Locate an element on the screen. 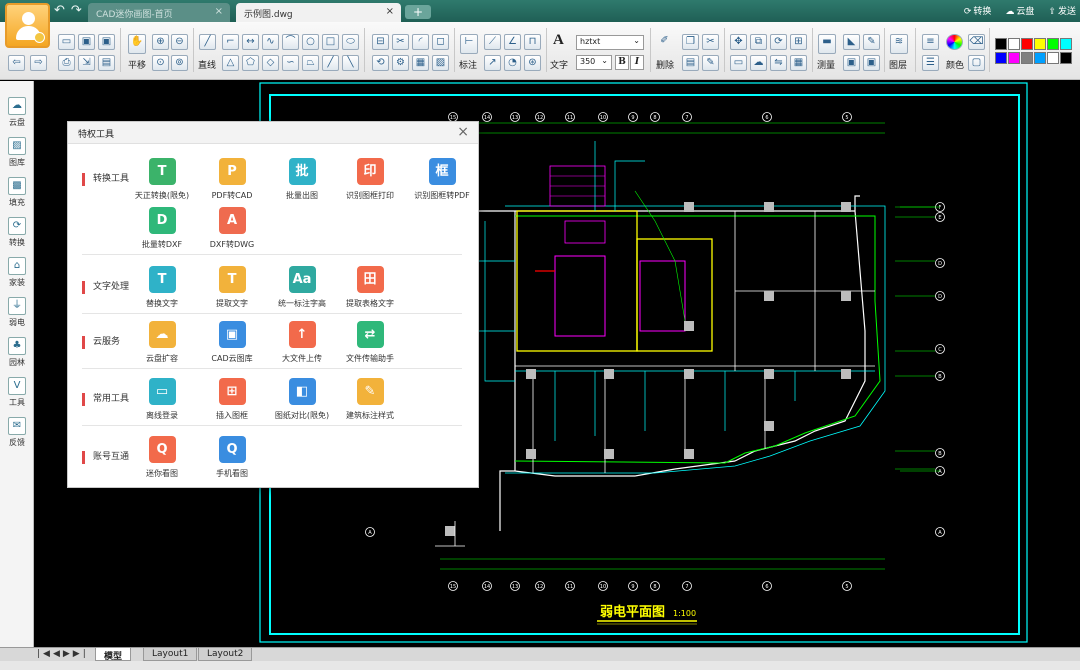 The height and width of the screenshot is (670, 1080). tool-item: ⊞ 插入图框 is located at coordinates (232, 399).